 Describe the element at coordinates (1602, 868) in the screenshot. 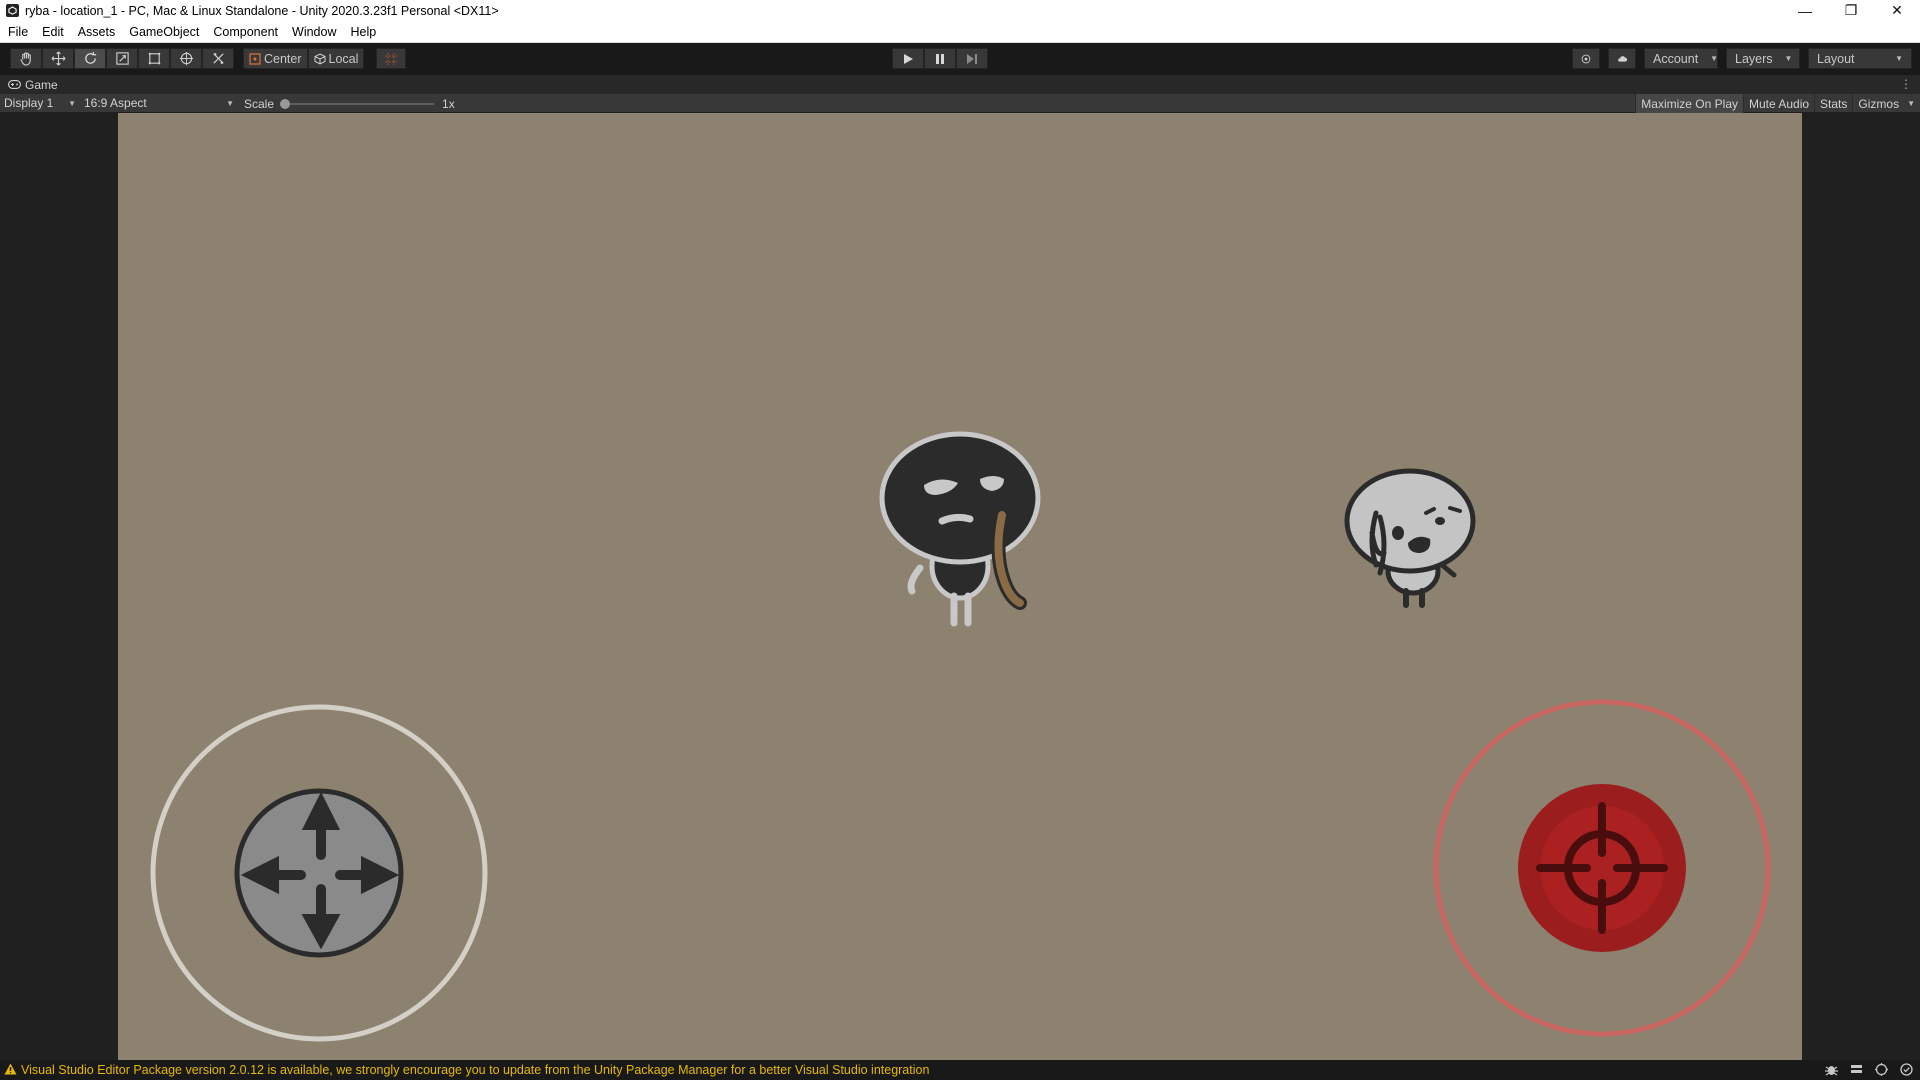

I see `aim-joystick` at that location.